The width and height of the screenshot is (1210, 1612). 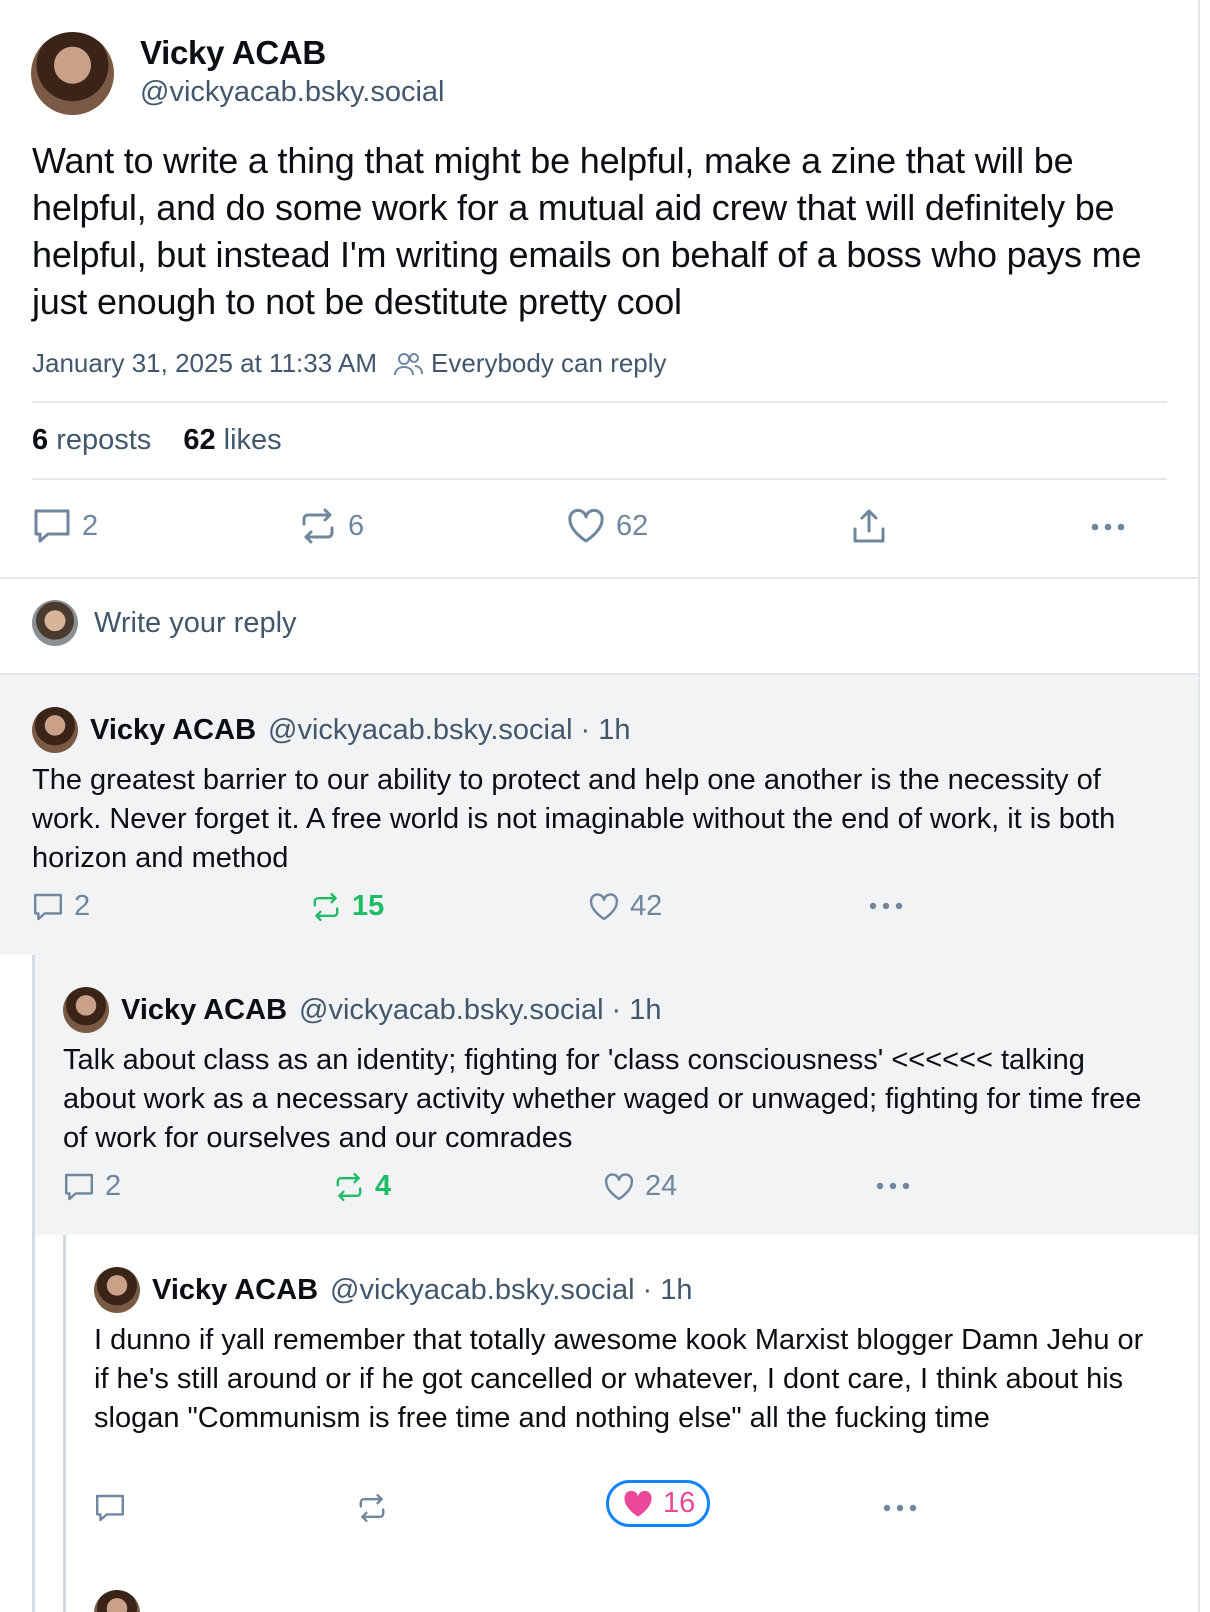 I want to click on repost-button, so click(x=372, y=1508).